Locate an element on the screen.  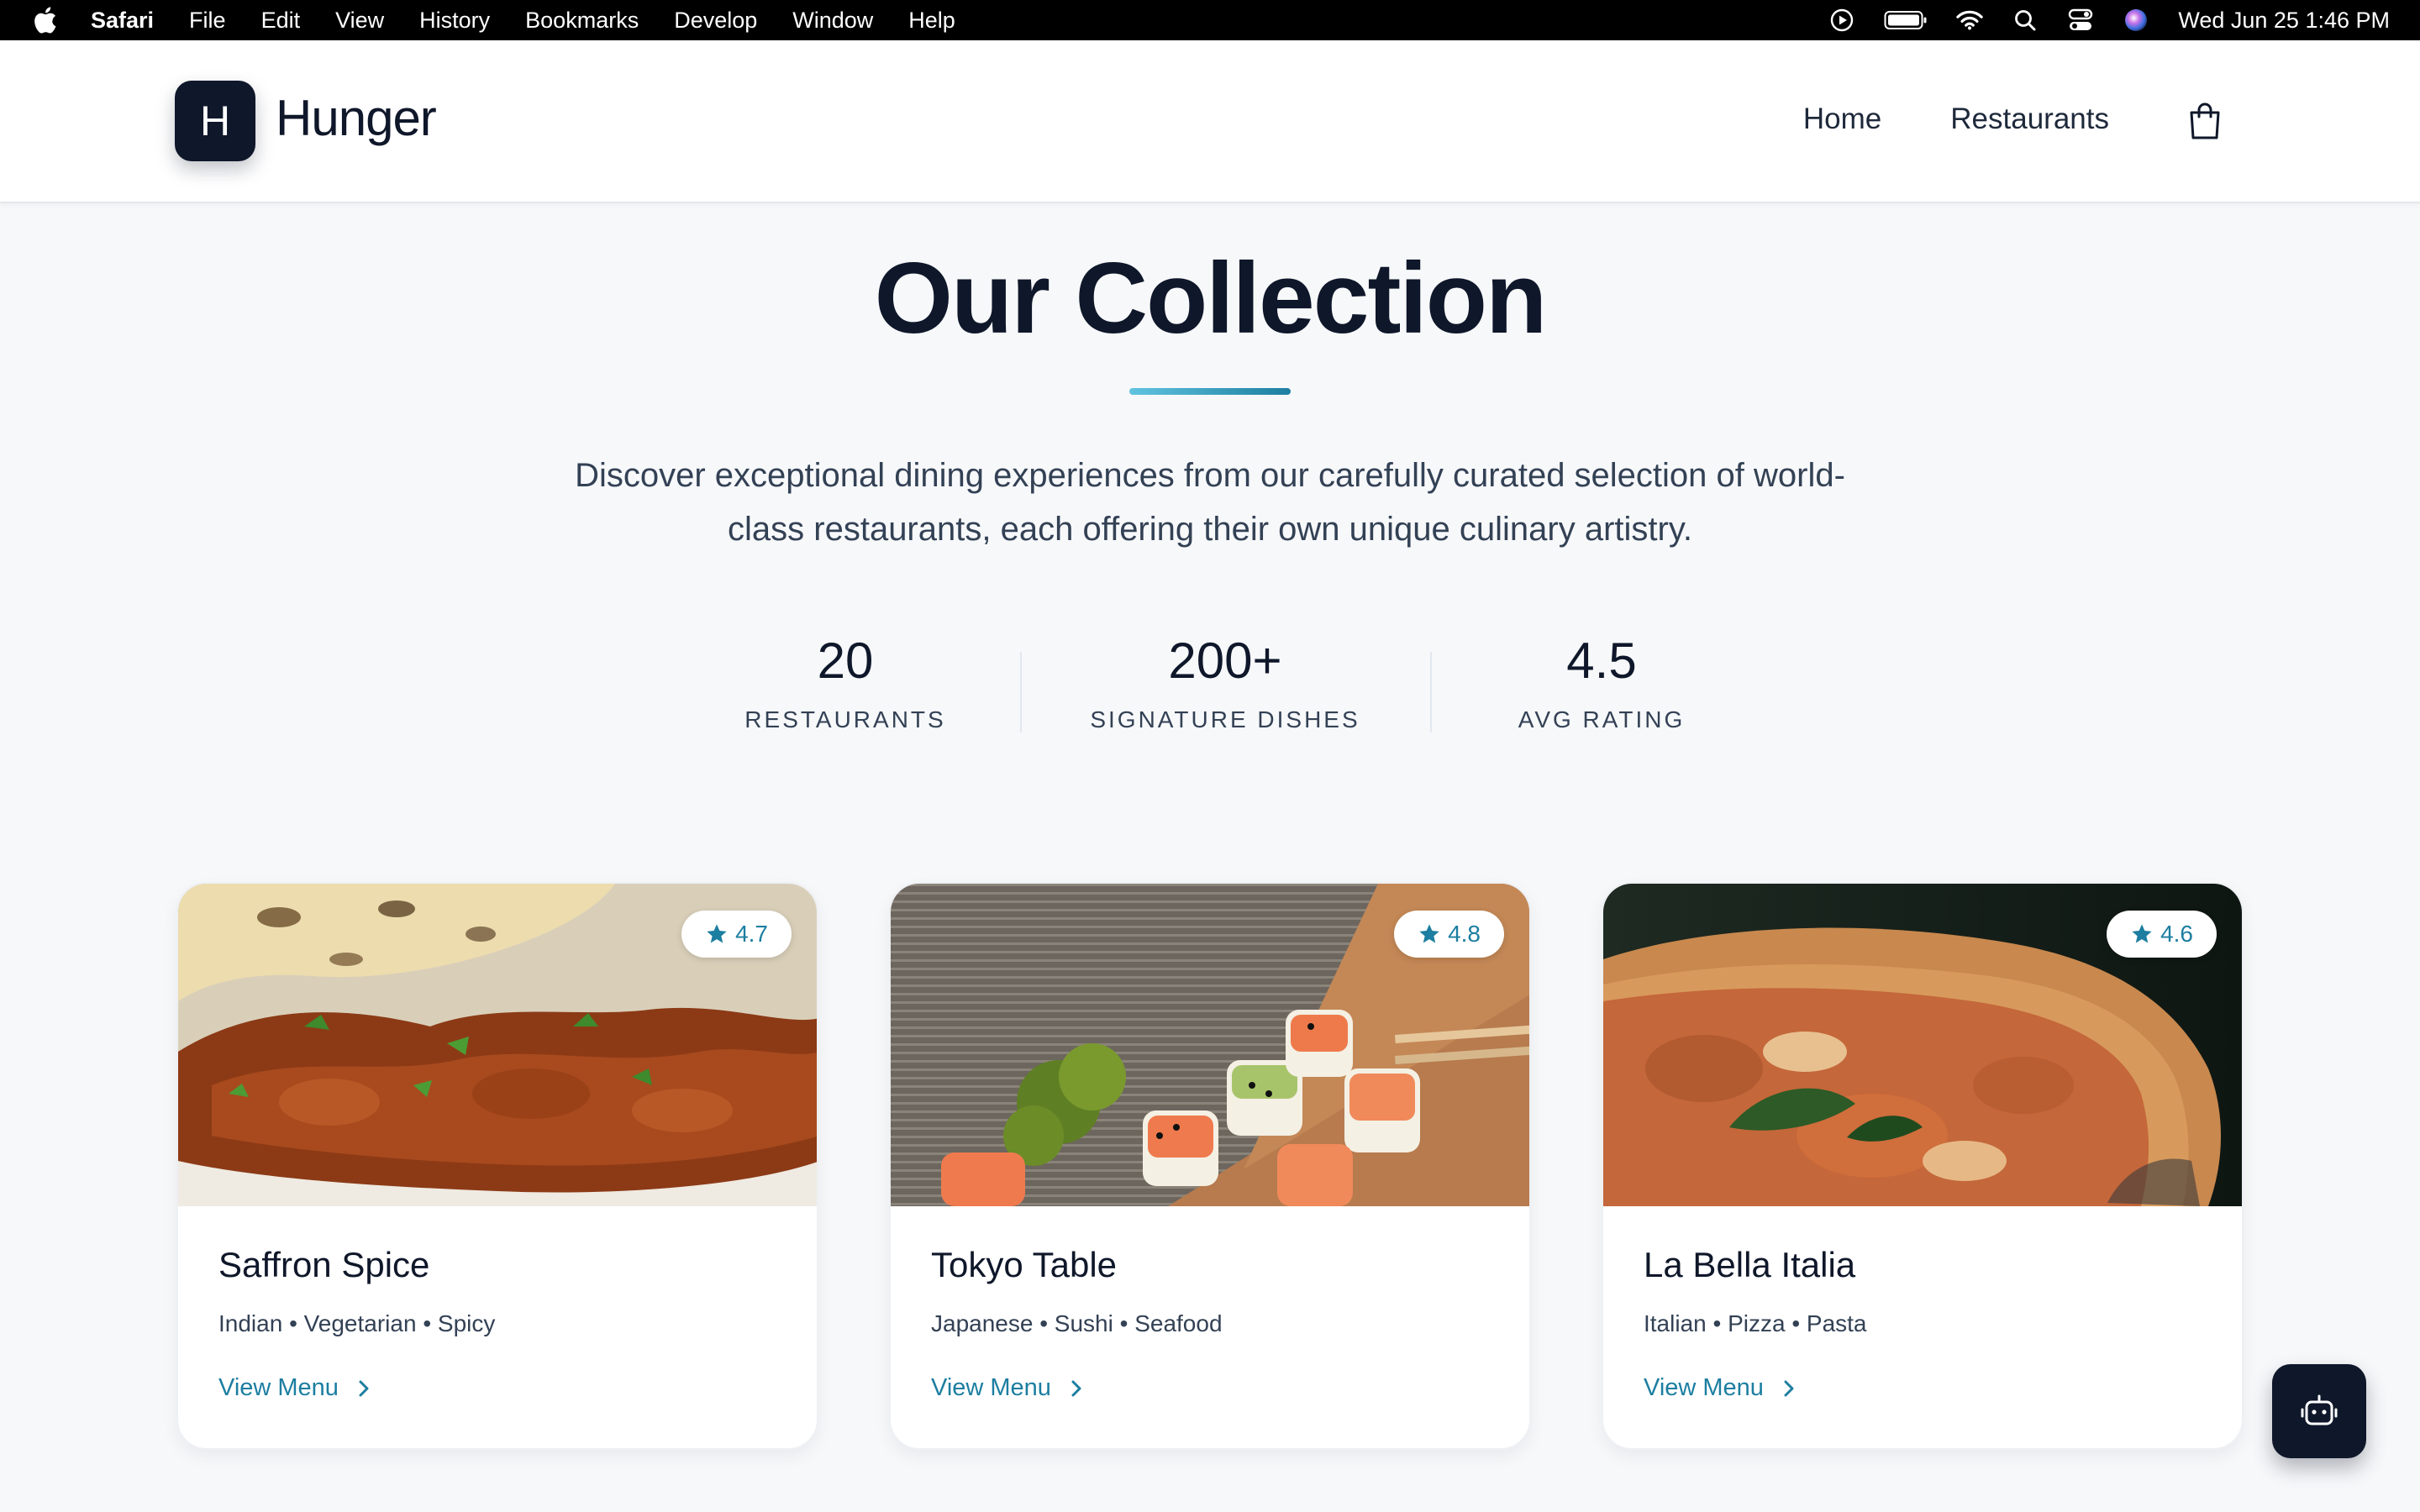
menubar-help: Help is located at coordinates (931, 21).